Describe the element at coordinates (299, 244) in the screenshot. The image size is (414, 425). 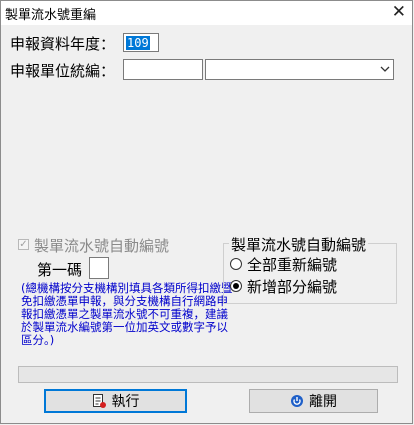
I see `renumber-mode-title: 製單流水號自動編號` at that location.